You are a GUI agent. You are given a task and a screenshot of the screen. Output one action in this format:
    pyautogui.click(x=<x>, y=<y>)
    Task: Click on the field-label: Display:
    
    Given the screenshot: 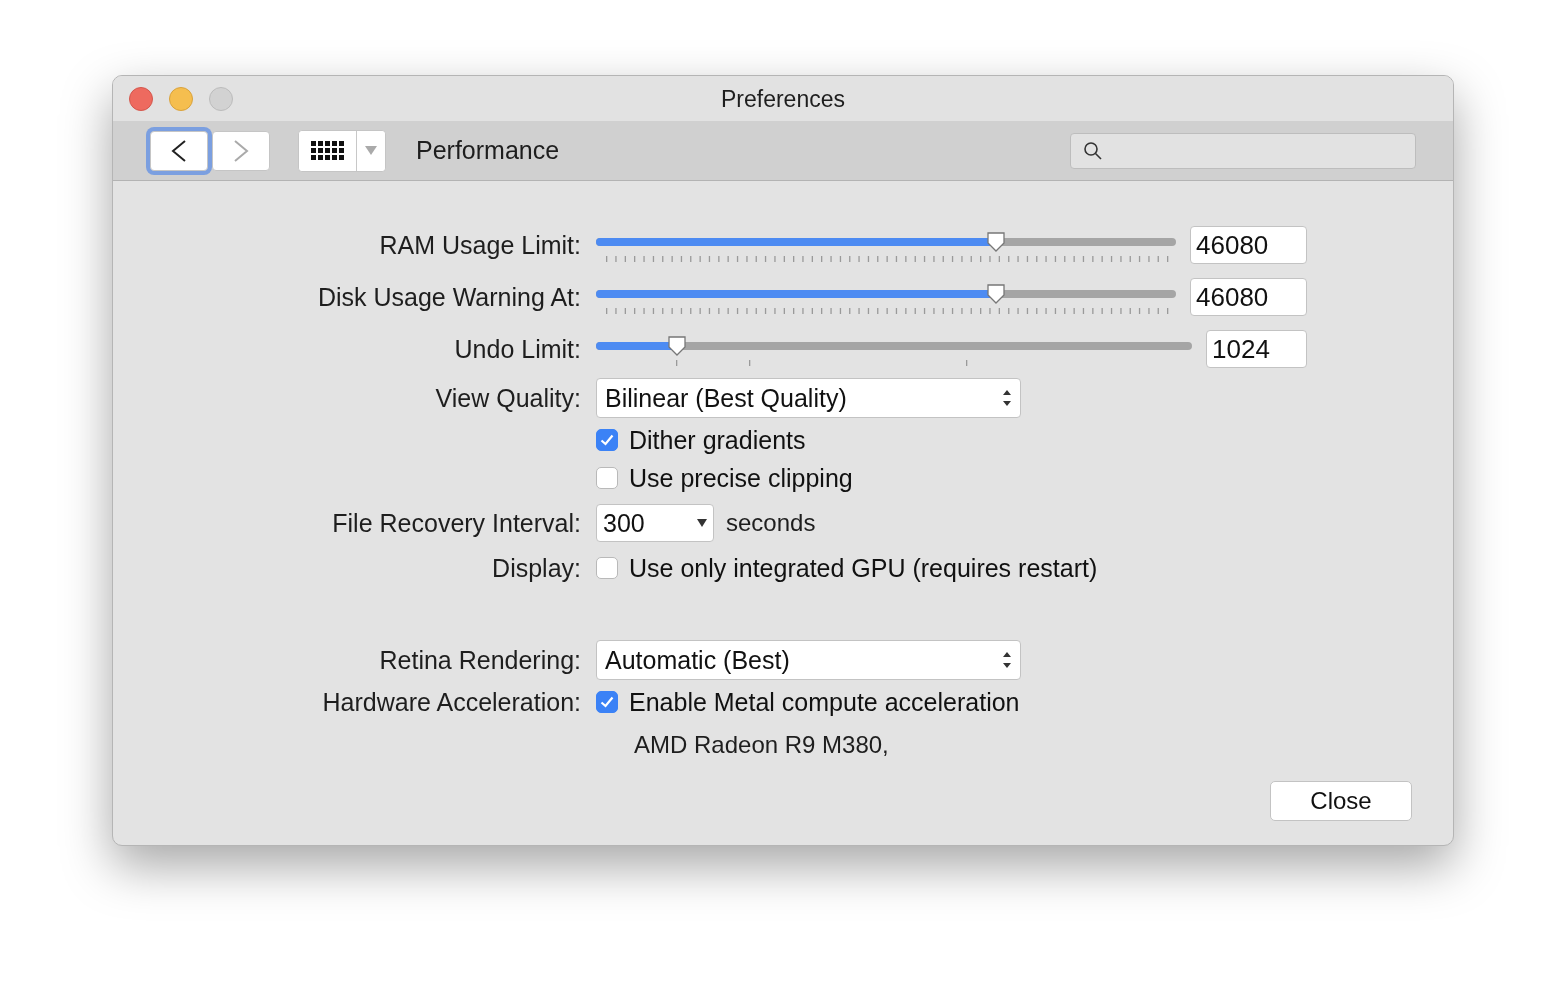 What is the action you would take?
    pyautogui.click(x=536, y=568)
    